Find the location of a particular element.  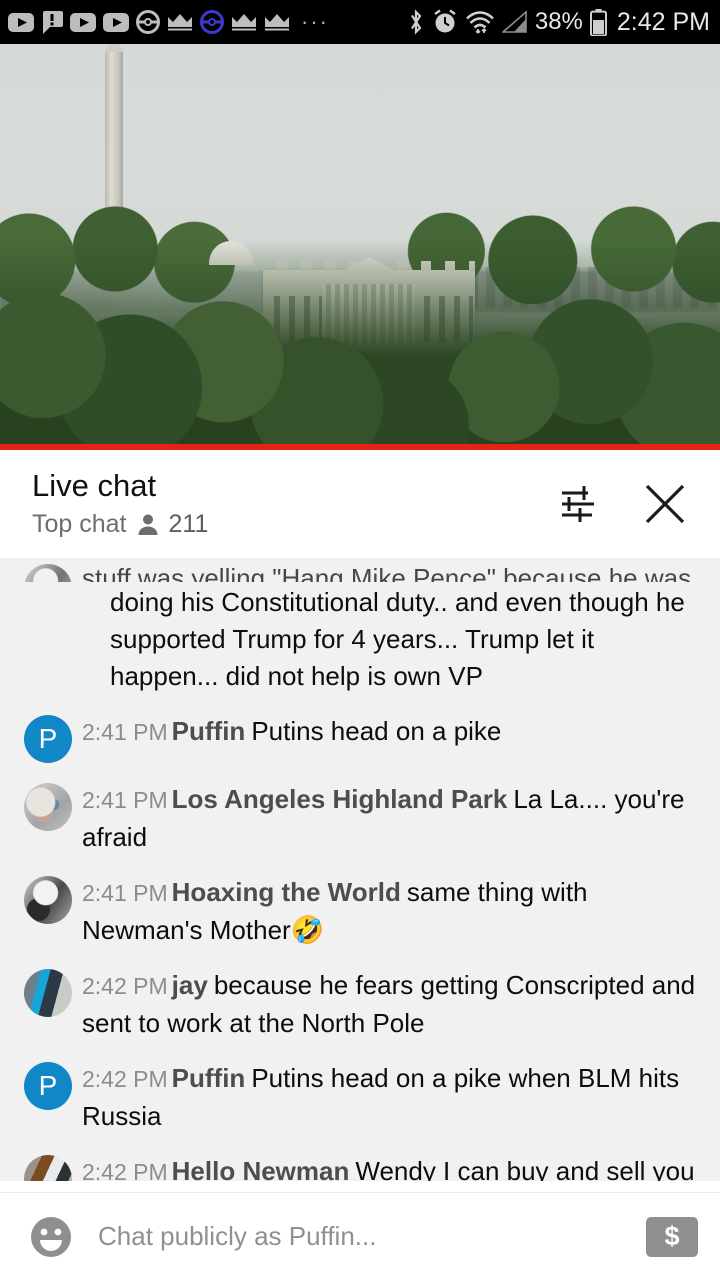

person-icon is located at coordinates (148, 524).